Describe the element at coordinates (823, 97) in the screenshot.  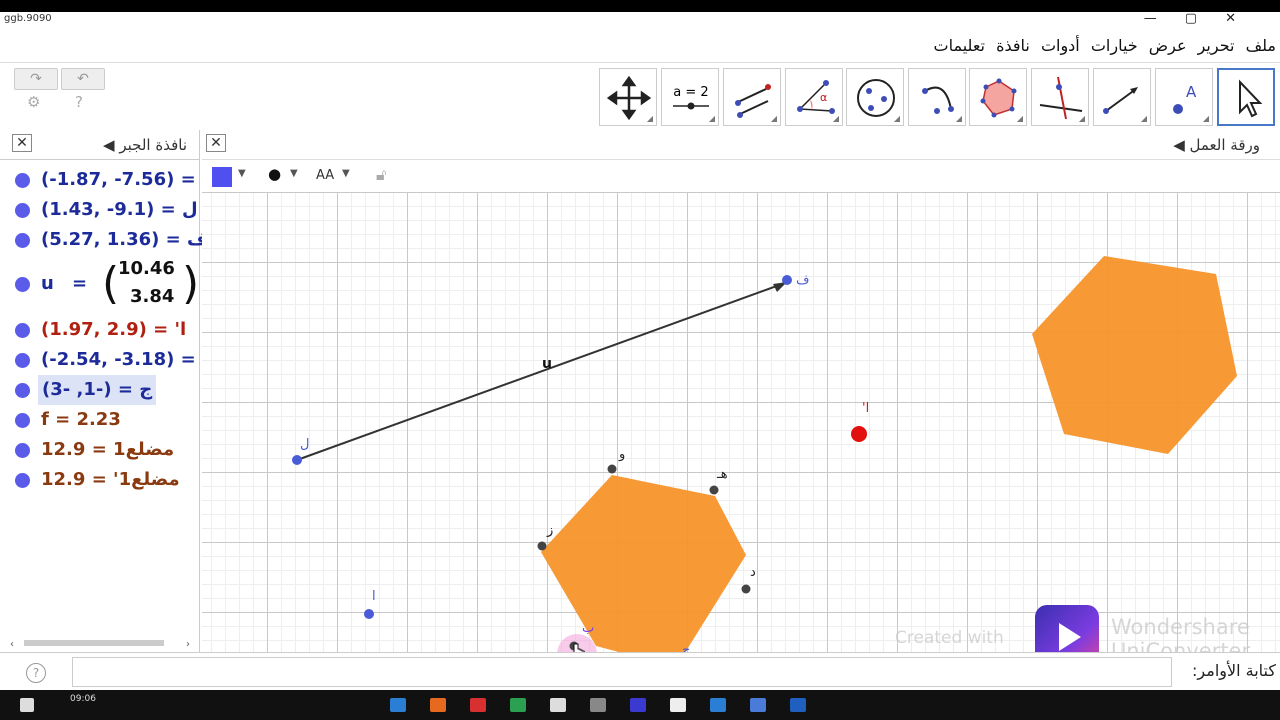
I see `svg-text: α` at that location.